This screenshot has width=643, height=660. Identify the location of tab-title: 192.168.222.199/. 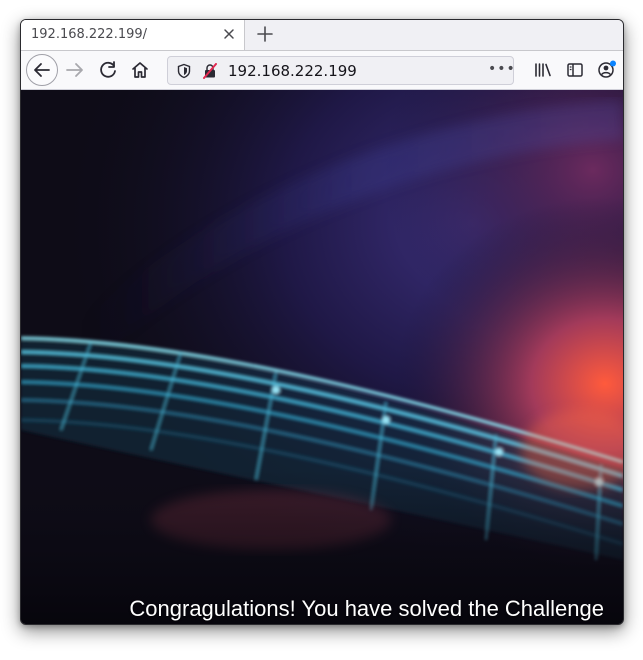
(89, 34).